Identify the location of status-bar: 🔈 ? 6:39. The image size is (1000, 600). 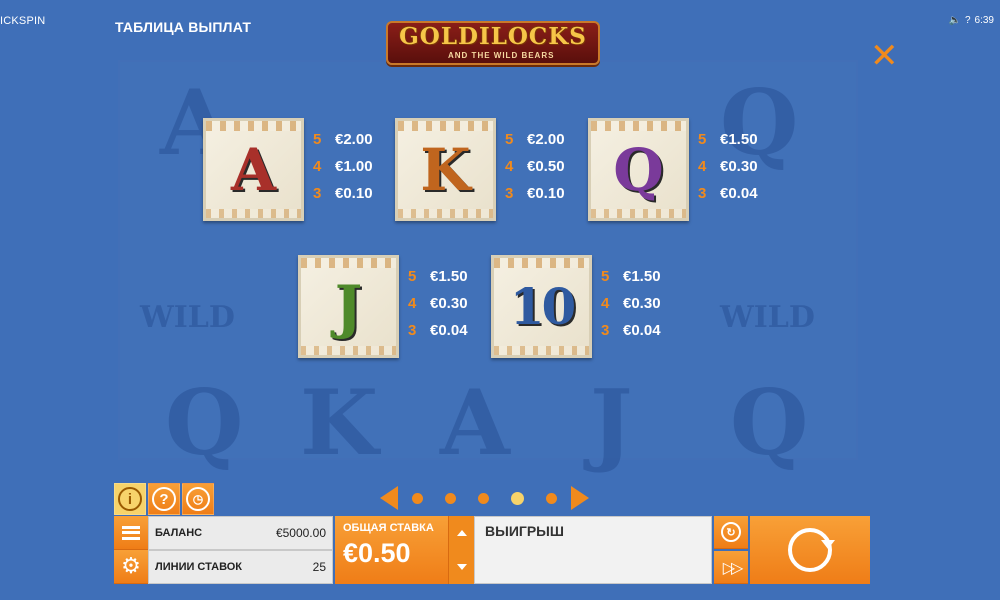
(971, 20).